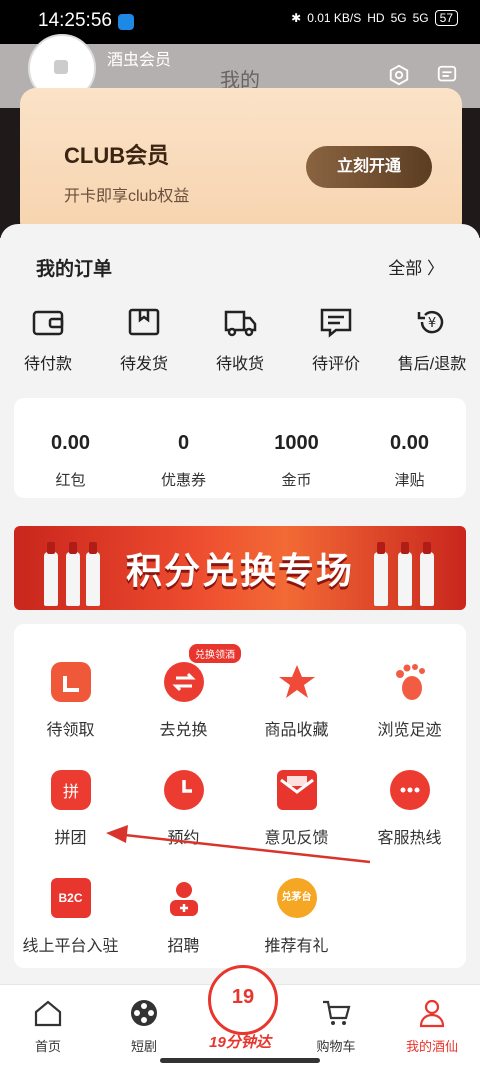 The image size is (480, 1073). I want to click on home-icon, so click(48, 1013).